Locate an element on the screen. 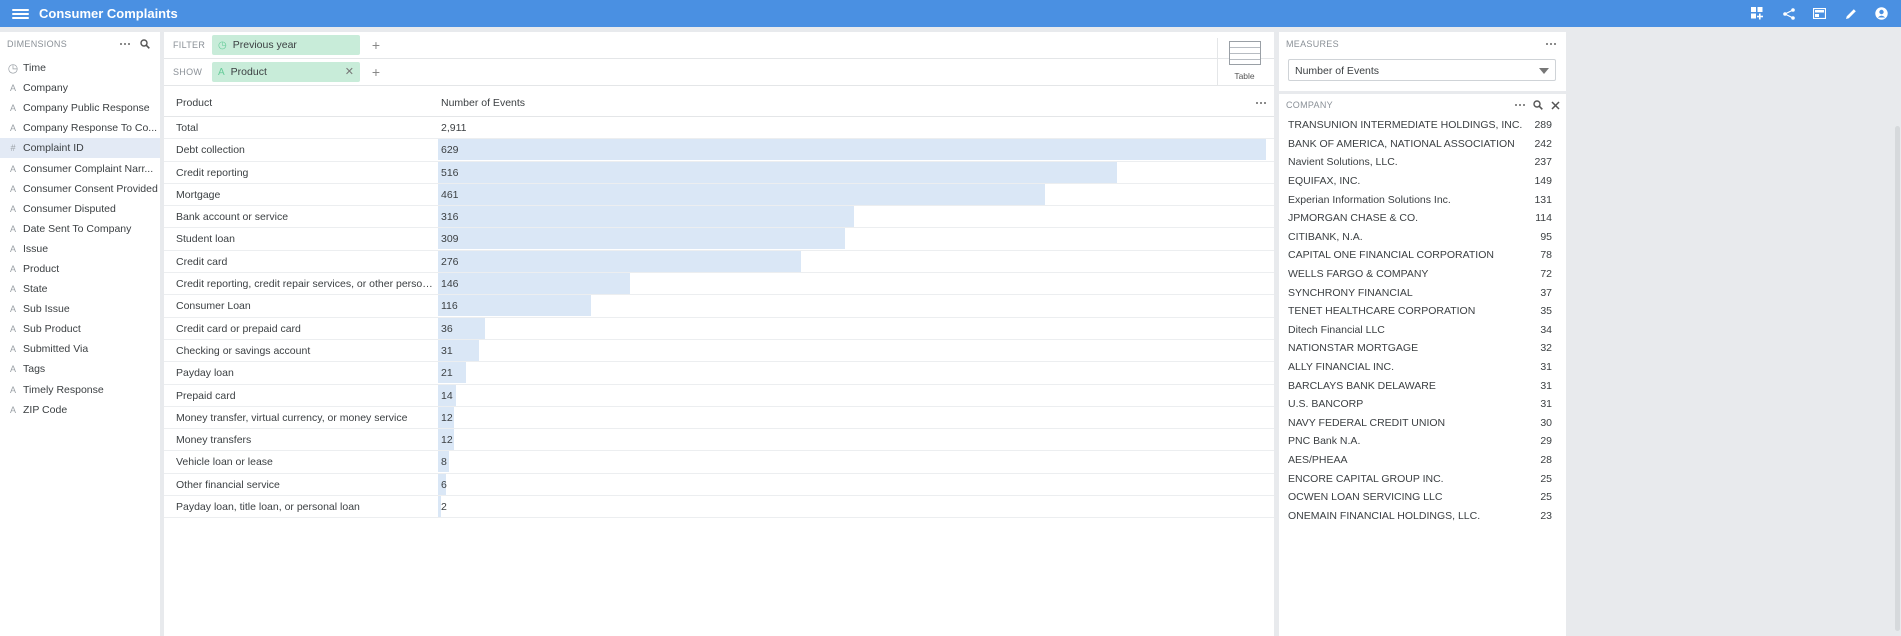 The width and height of the screenshot is (1901, 636). table-row: Credit card 276 is located at coordinates (719, 262).